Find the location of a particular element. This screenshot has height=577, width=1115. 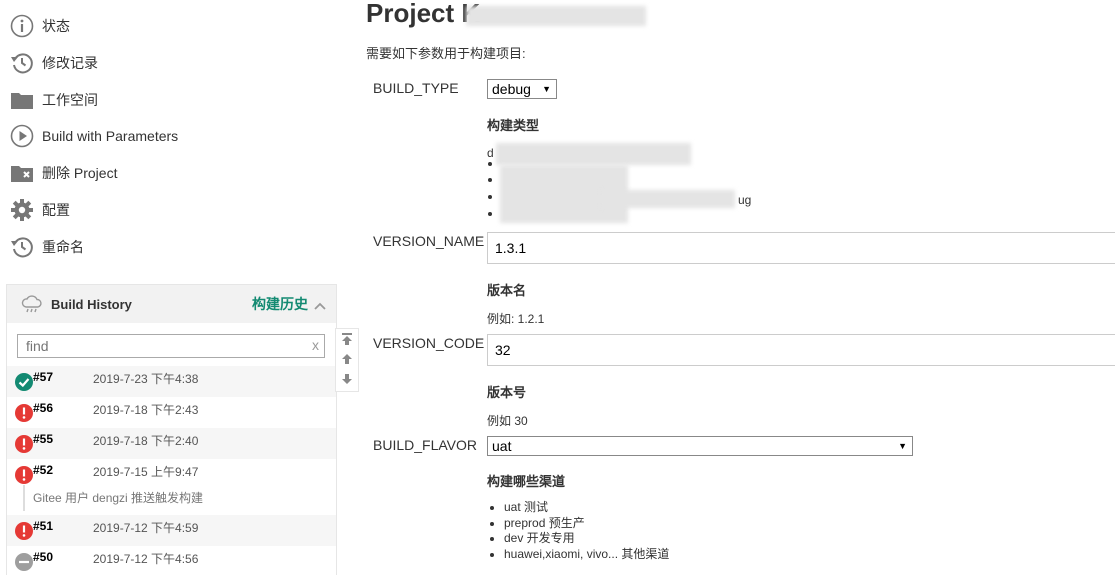

build-flavor-desc-title: 构建哪些渠道 is located at coordinates (526, 481).